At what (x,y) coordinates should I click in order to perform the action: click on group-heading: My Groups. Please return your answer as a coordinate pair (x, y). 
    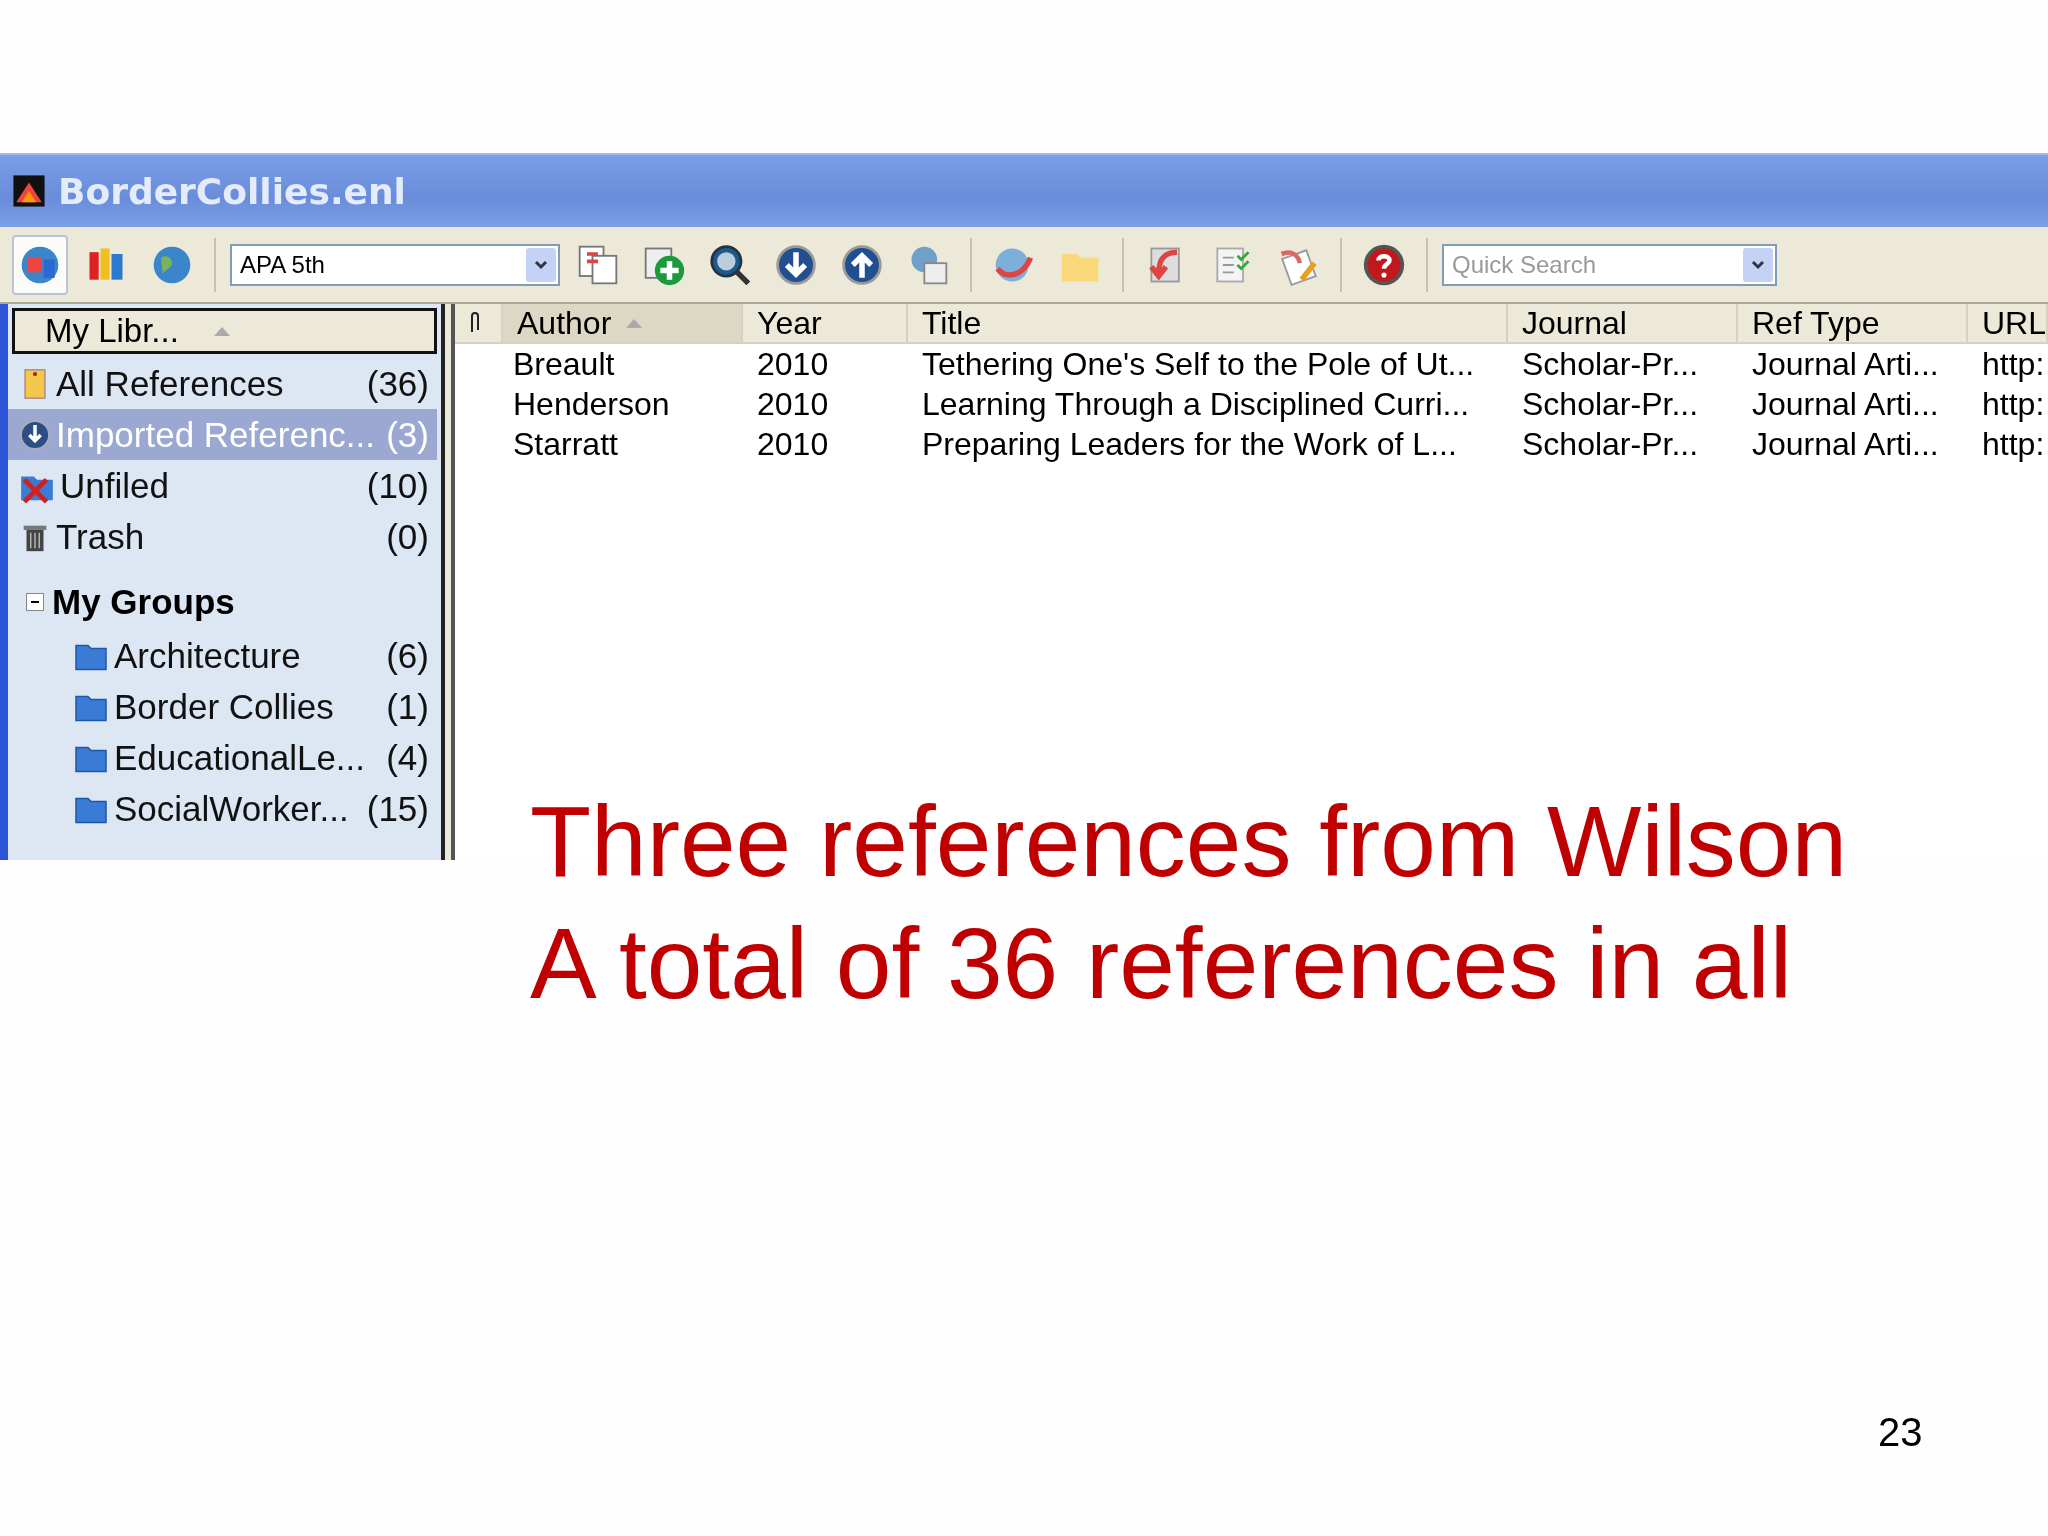
    Looking at the image, I should click on (143, 602).